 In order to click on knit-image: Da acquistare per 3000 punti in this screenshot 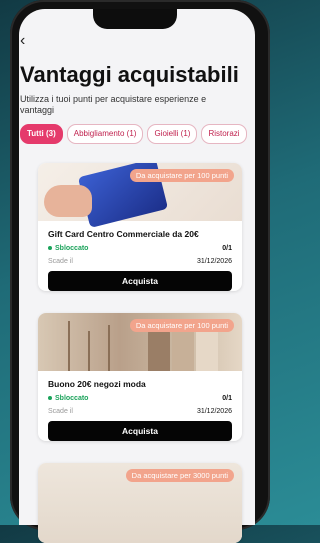, I will do `click(140, 503)`.